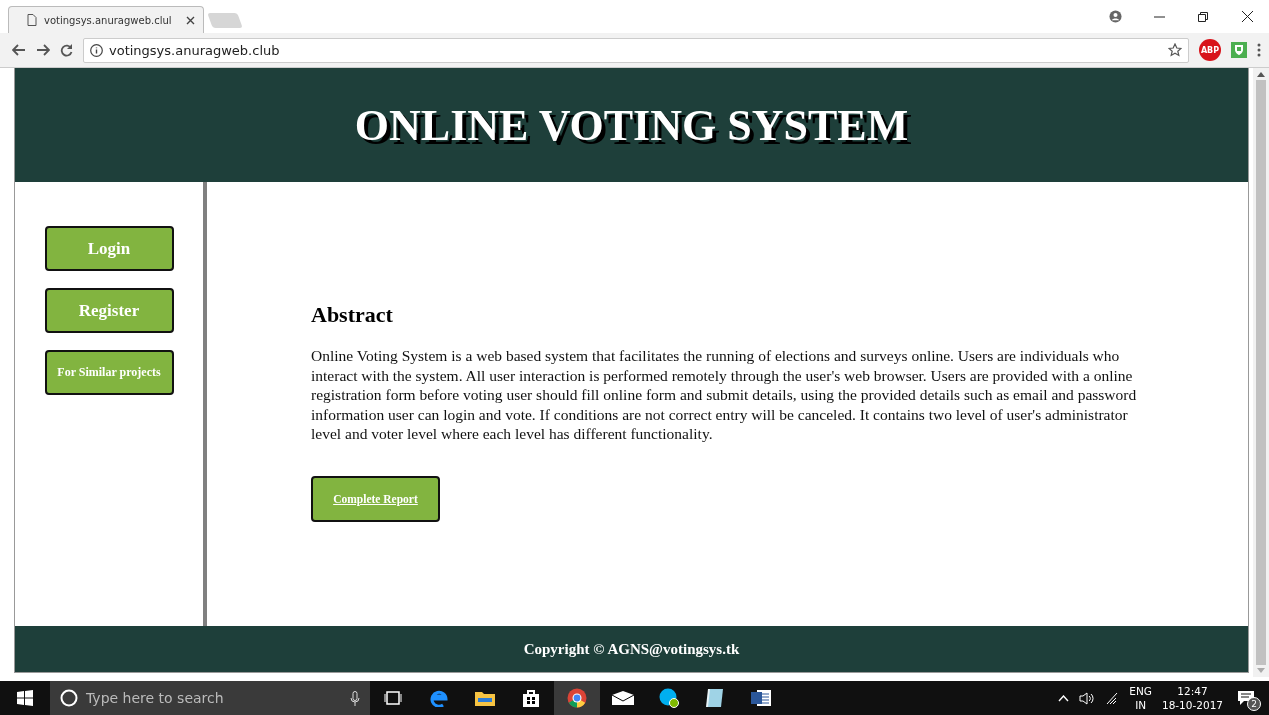  I want to click on forward-icon, so click(43, 50).